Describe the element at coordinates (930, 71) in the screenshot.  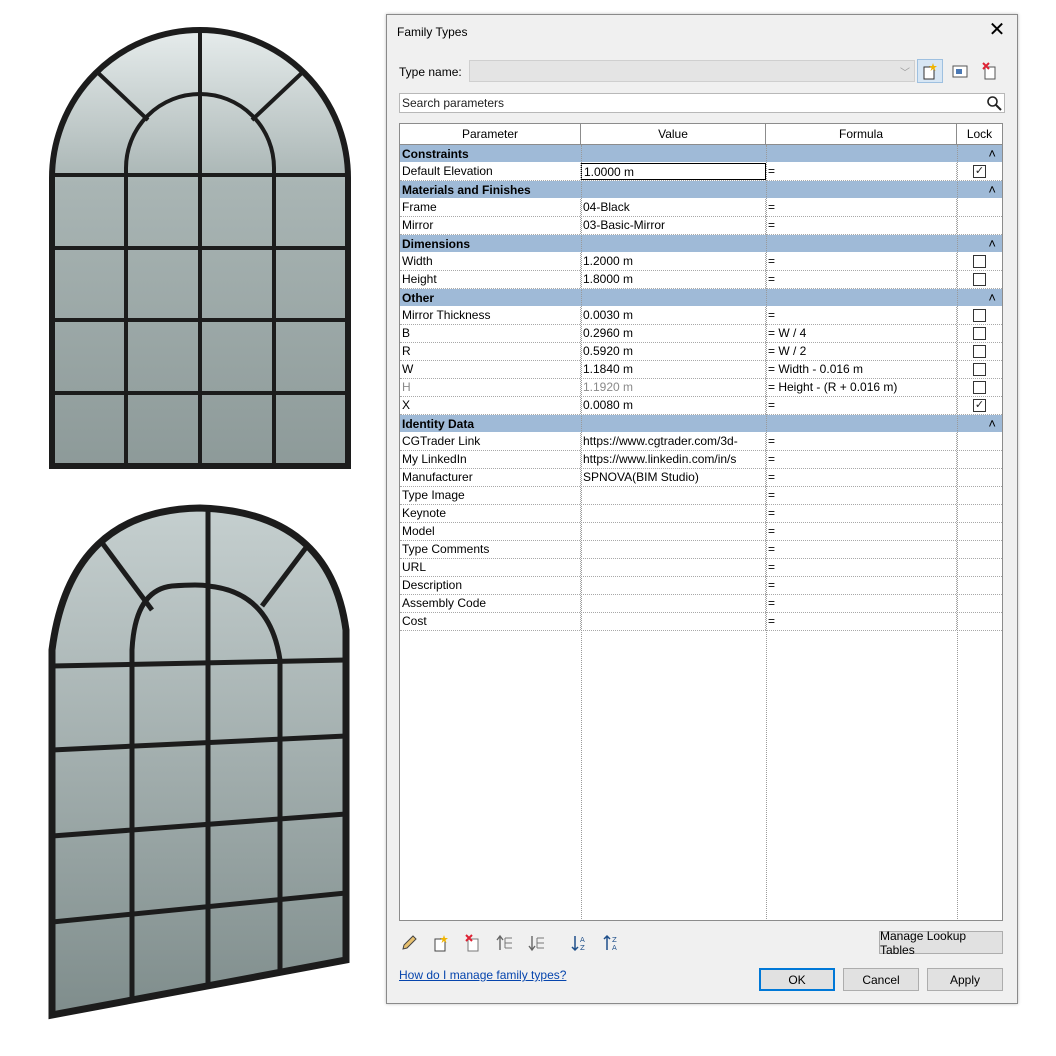
I see `new-type-button` at that location.